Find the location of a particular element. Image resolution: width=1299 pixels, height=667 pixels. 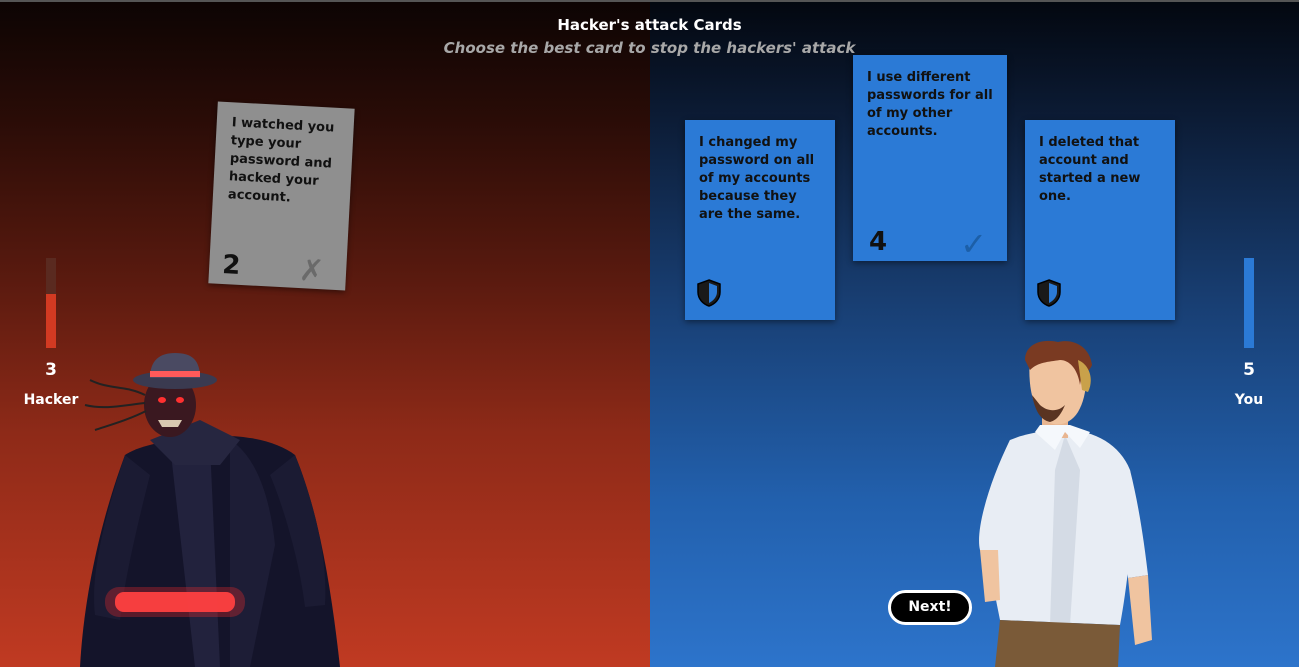

hacker-health-fill is located at coordinates (51, 321).